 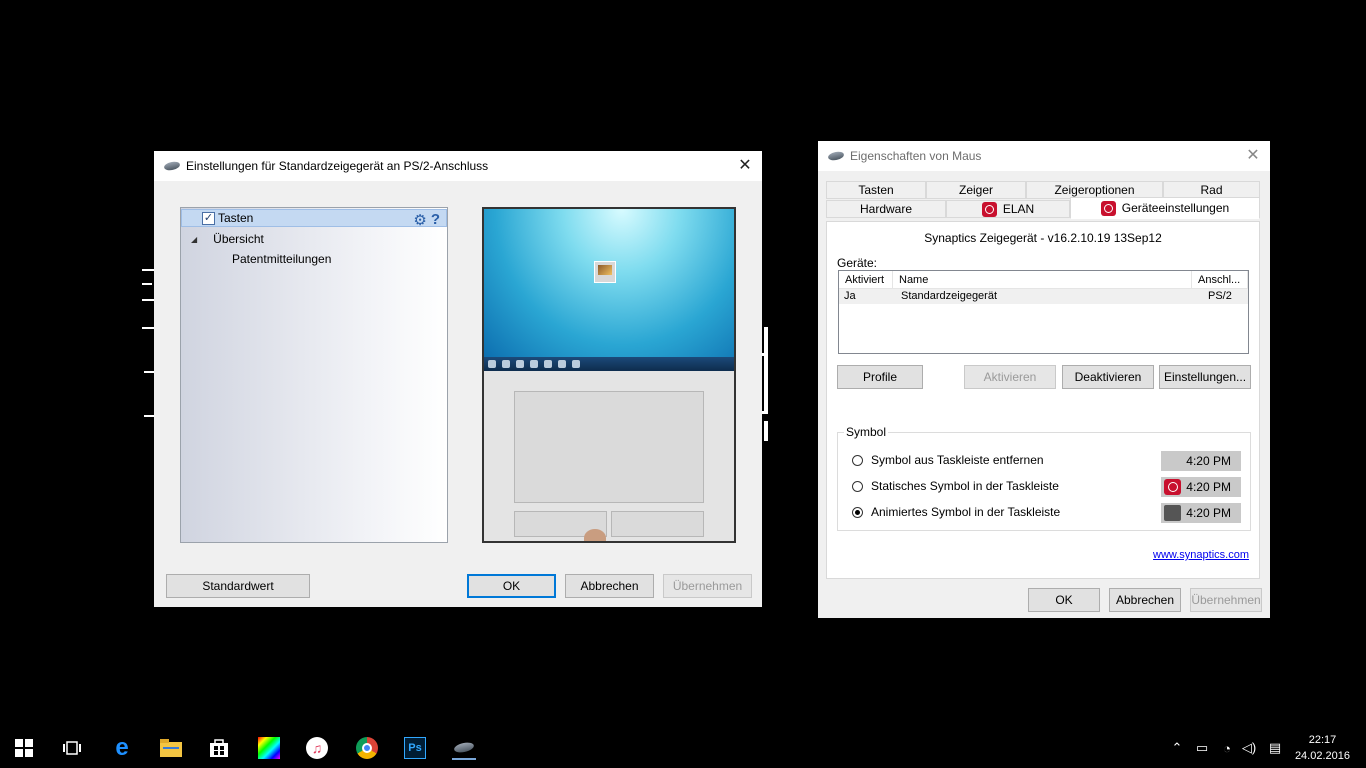 I want to click on gear-icon: ⚙, so click(x=419, y=220).